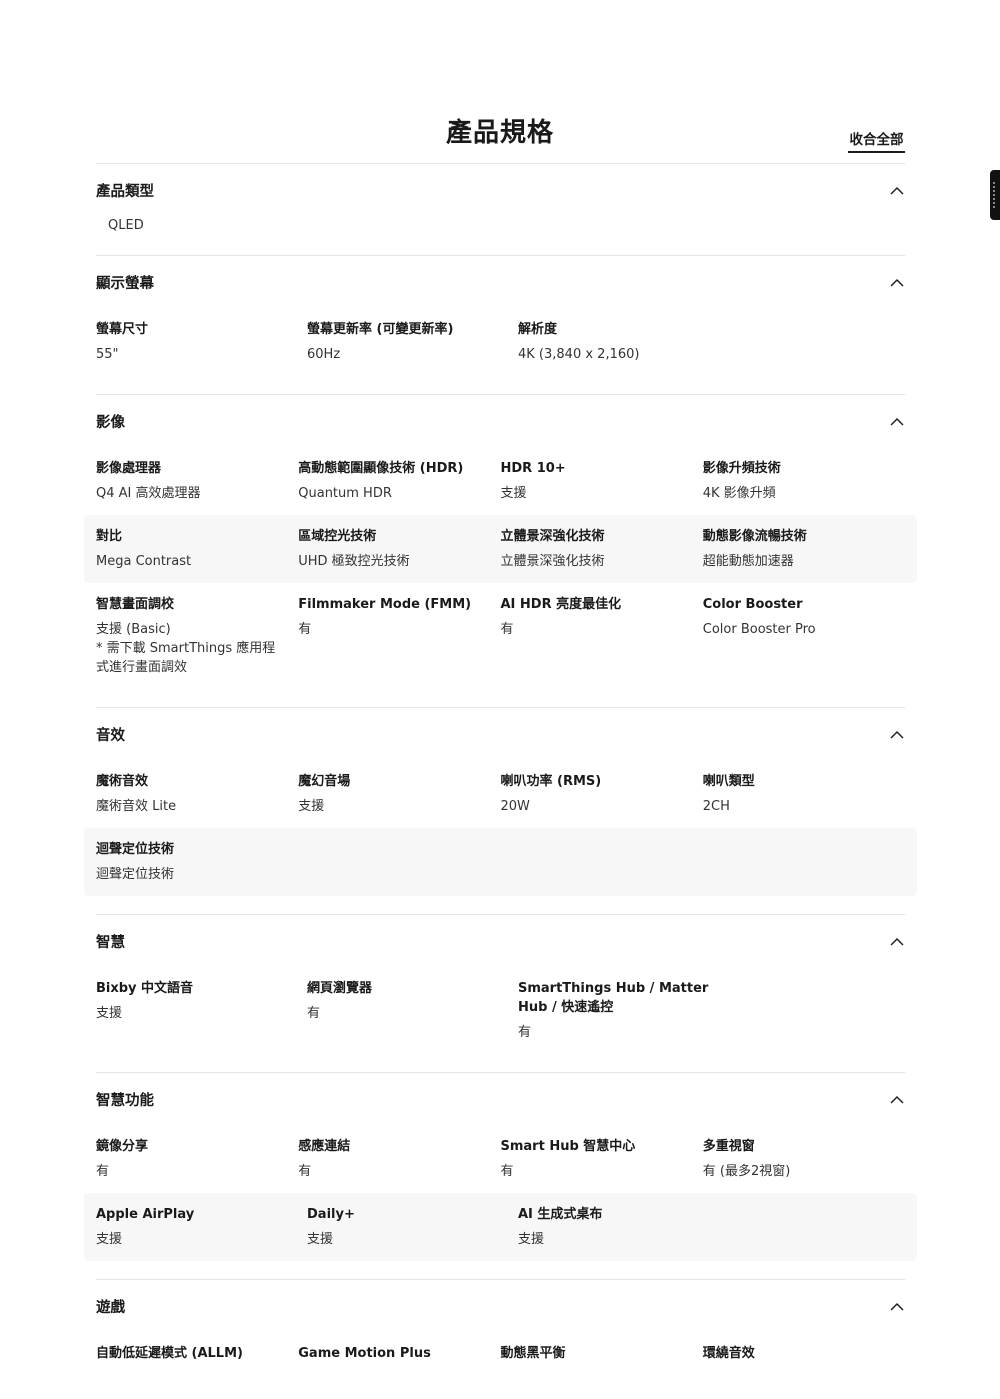 The image size is (1000, 1399). Describe the element at coordinates (354, 561) in the screenshot. I see `spec-value: UHD 極致控光技術` at that location.